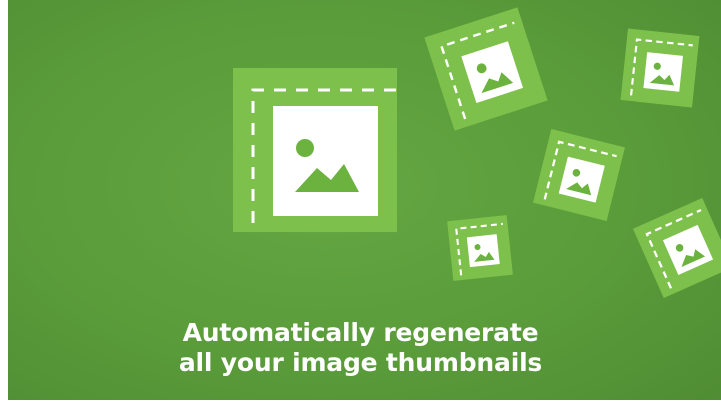 This screenshot has width=721, height=412. Describe the element at coordinates (360, 362) in the screenshot. I see `tagline-line-2: all your image thumbnails` at that location.